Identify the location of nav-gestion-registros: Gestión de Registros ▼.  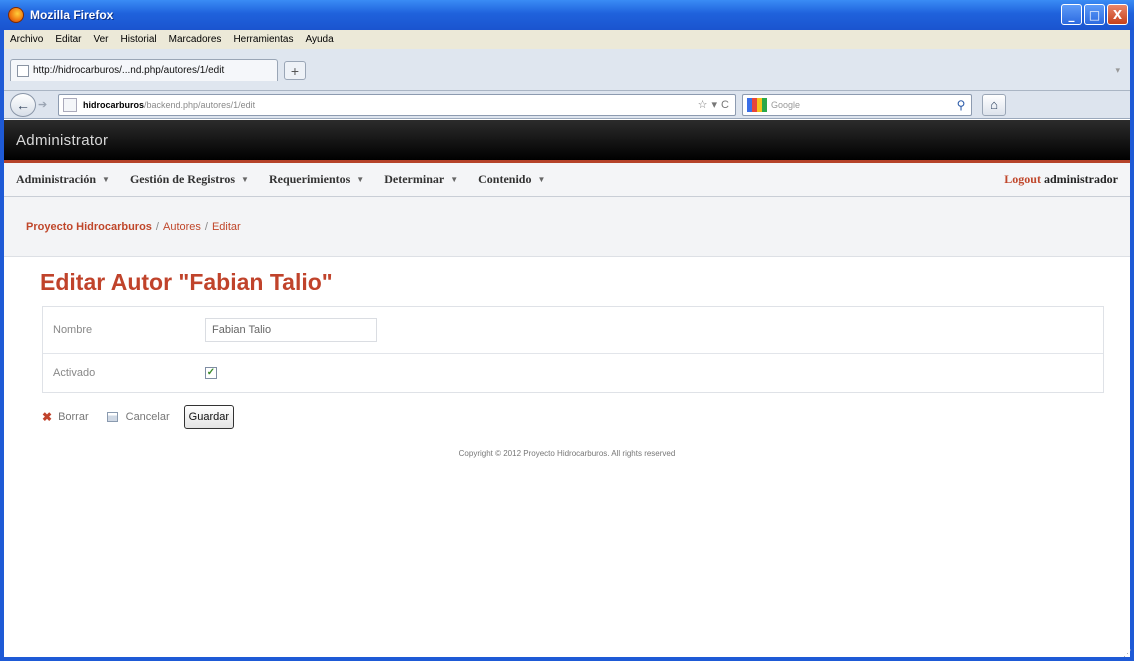
(189, 179).